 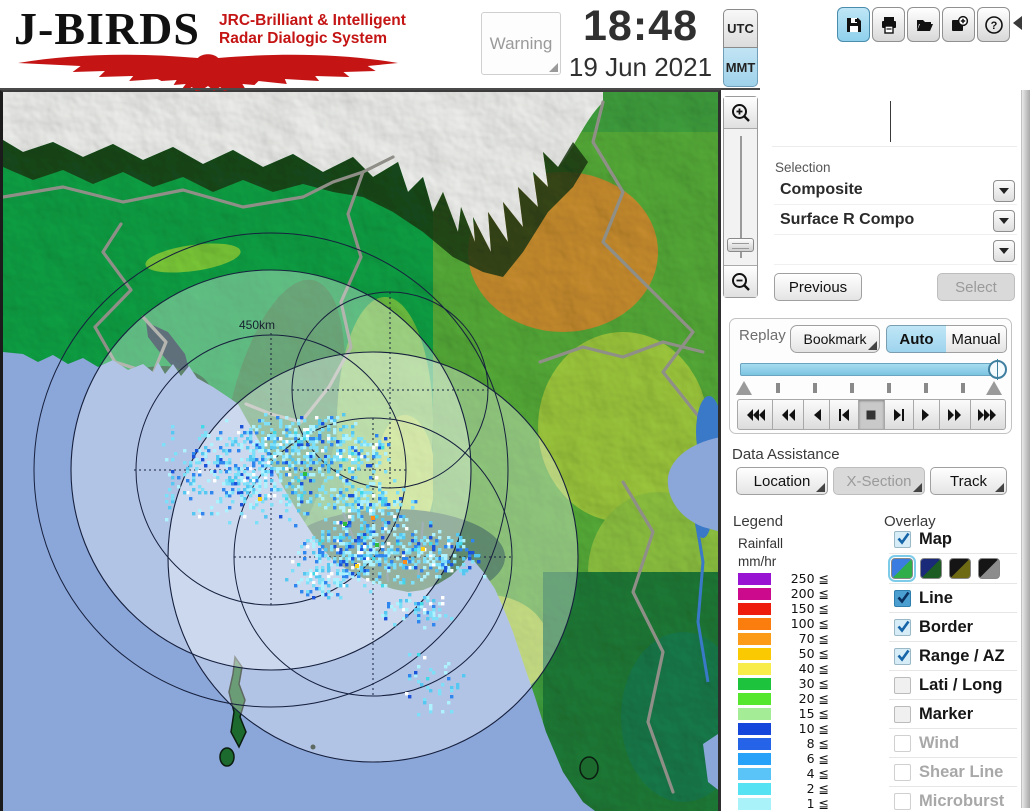 What do you see at coordinates (803, 743) in the screenshot?
I see `legend-row: 8 ≦` at bounding box center [803, 743].